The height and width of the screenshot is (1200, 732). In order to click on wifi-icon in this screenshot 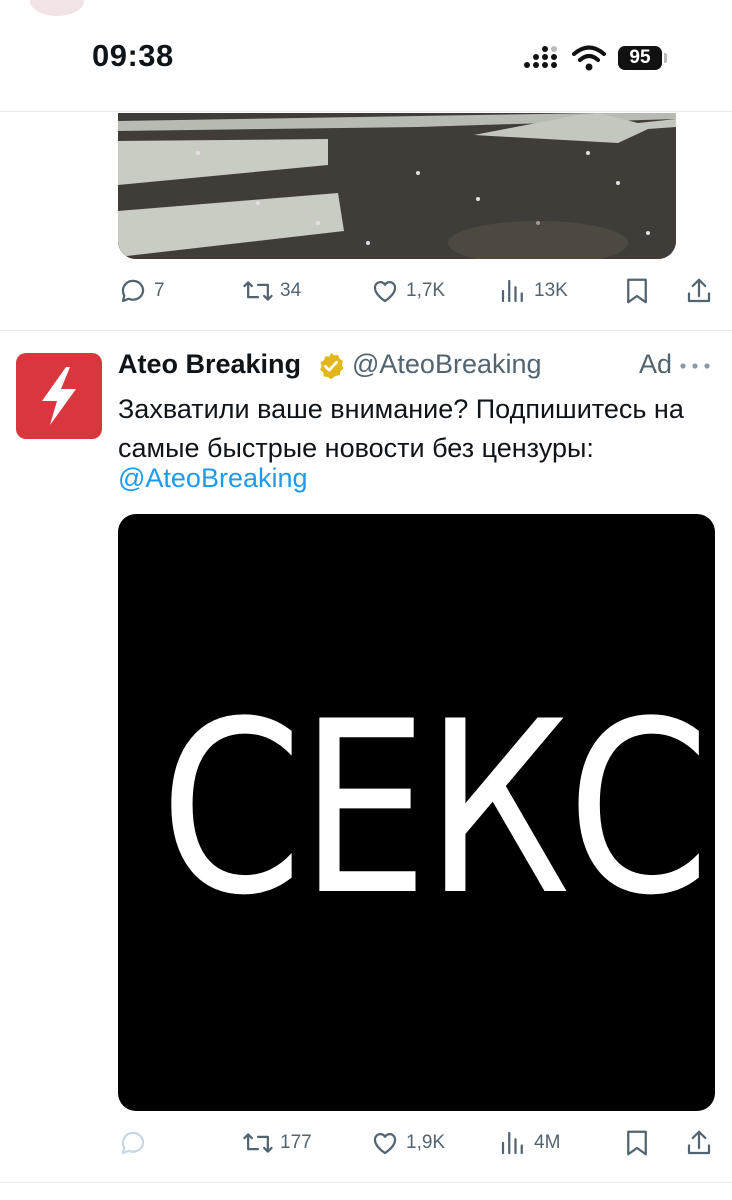, I will do `click(589, 58)`.